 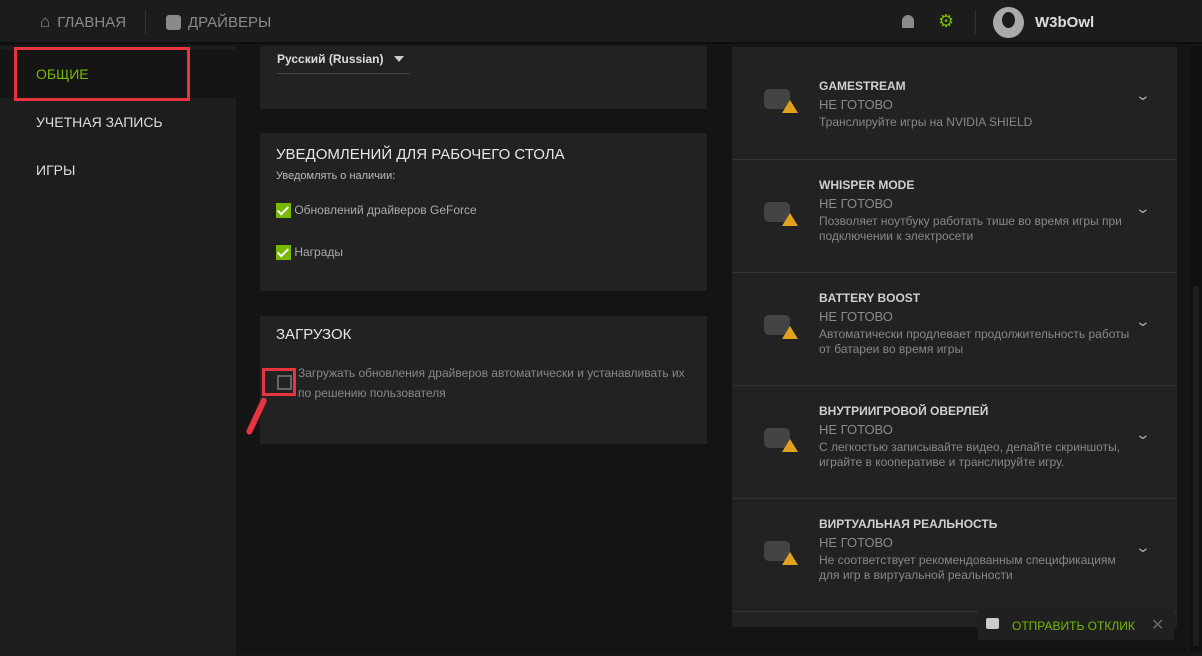 What do you see at coordinates (908, 21) in the screenshot?
I see `bell-icon` at bounding box center [908, 21].